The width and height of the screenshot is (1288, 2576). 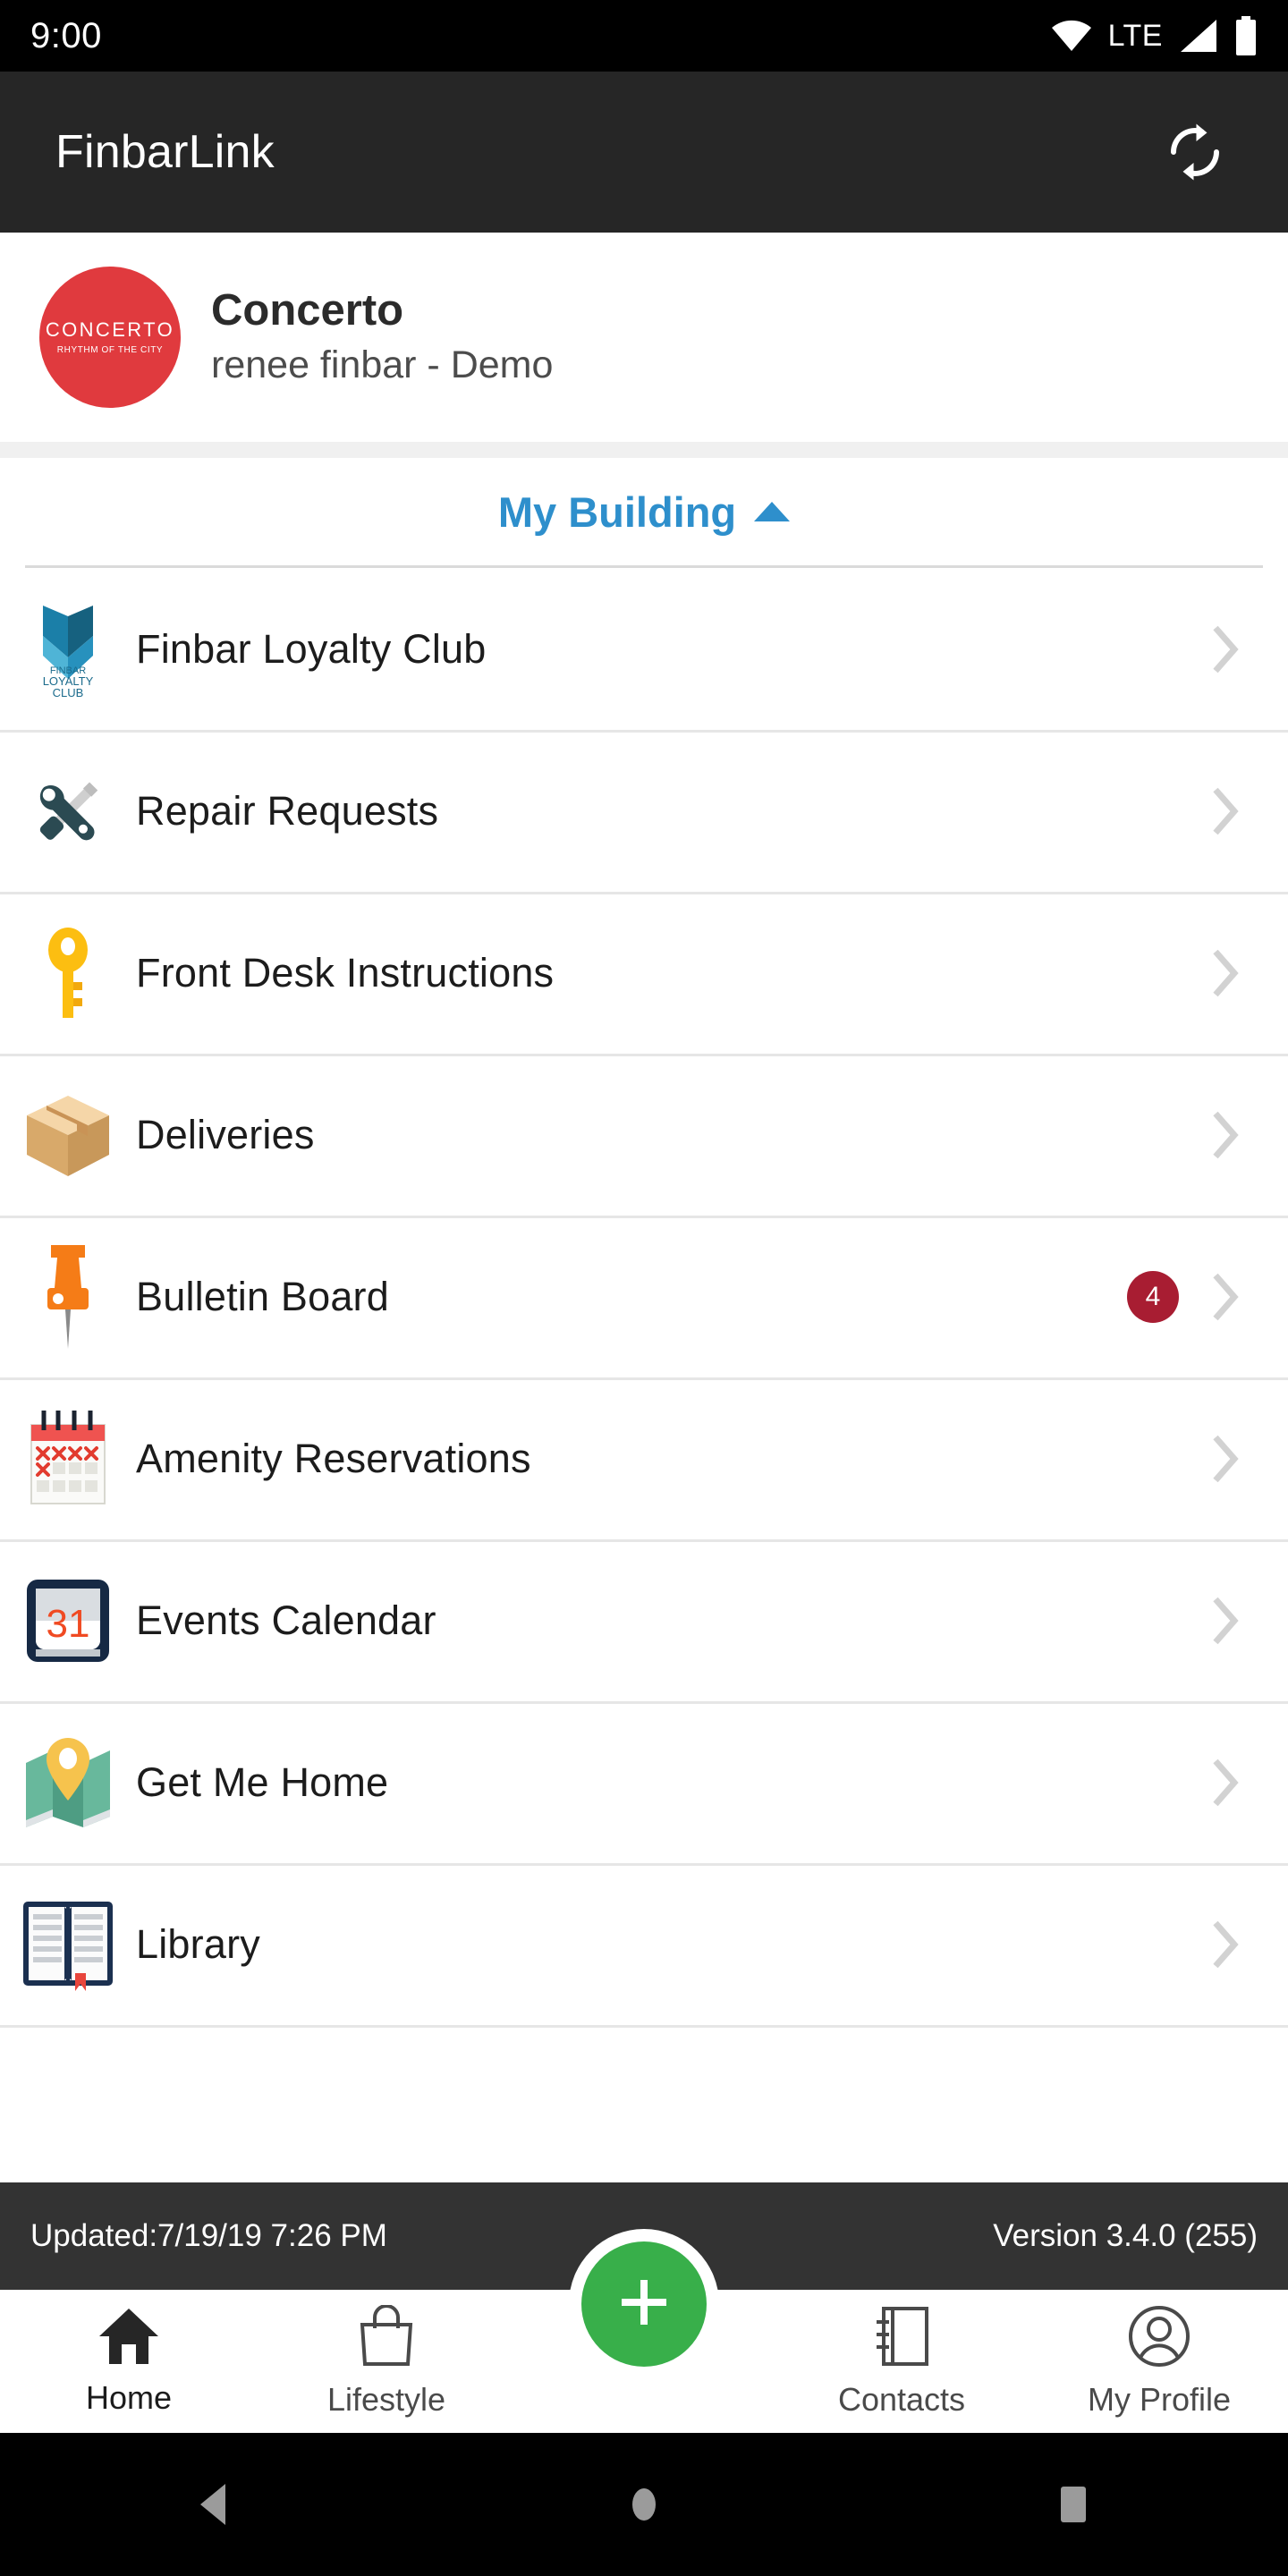 What do you see at coordinates (644, 973) in the screenshot?
I see `list-item: Front Desk Instructions` at bounding box center [644, 973].